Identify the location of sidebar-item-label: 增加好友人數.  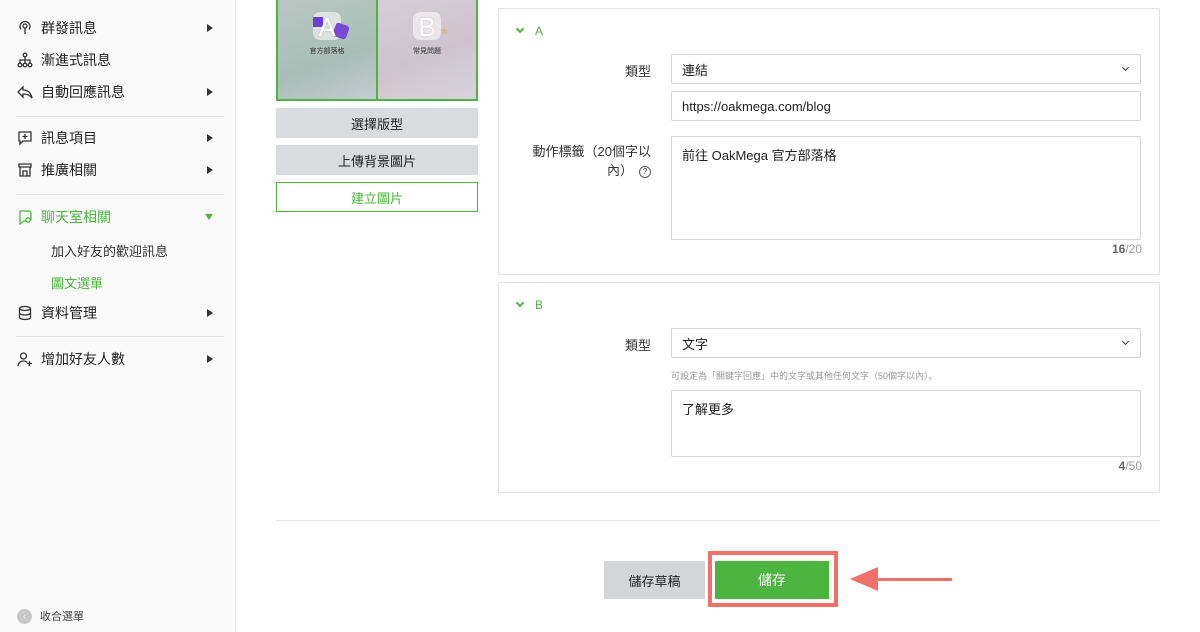
(83, 359).